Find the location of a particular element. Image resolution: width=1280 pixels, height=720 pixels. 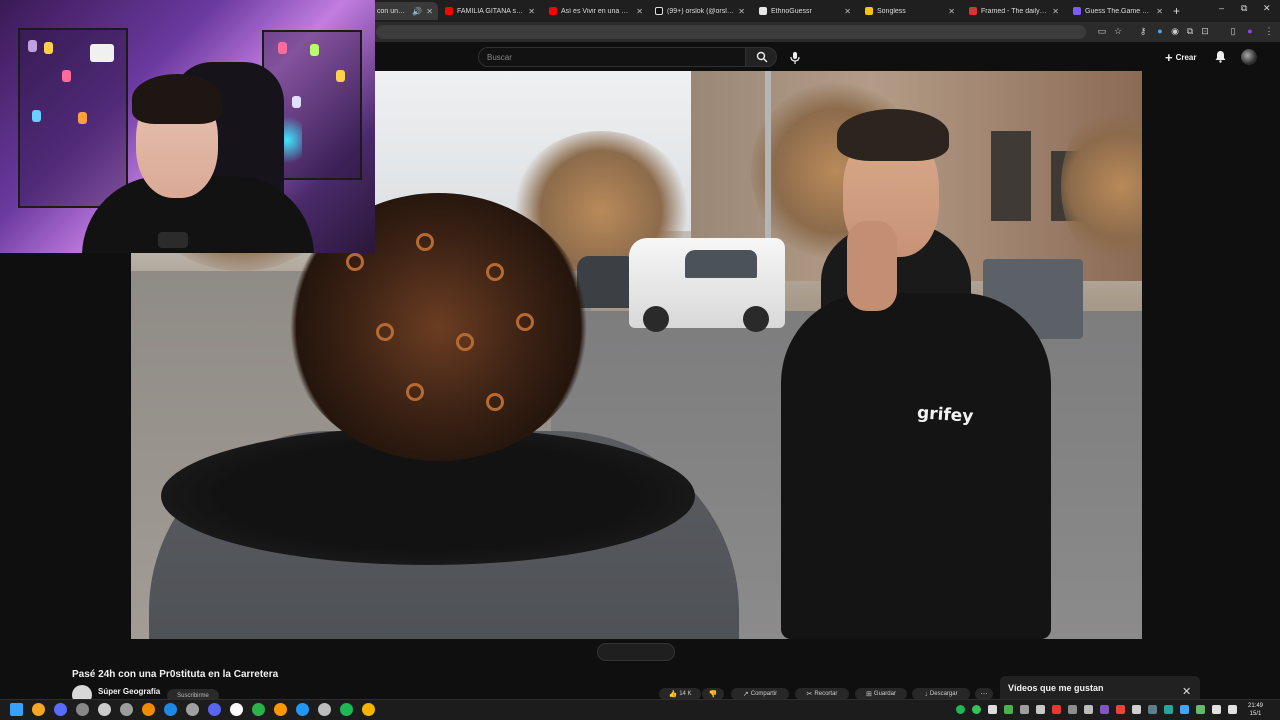

search-icon is located at coordinates (38, 709).